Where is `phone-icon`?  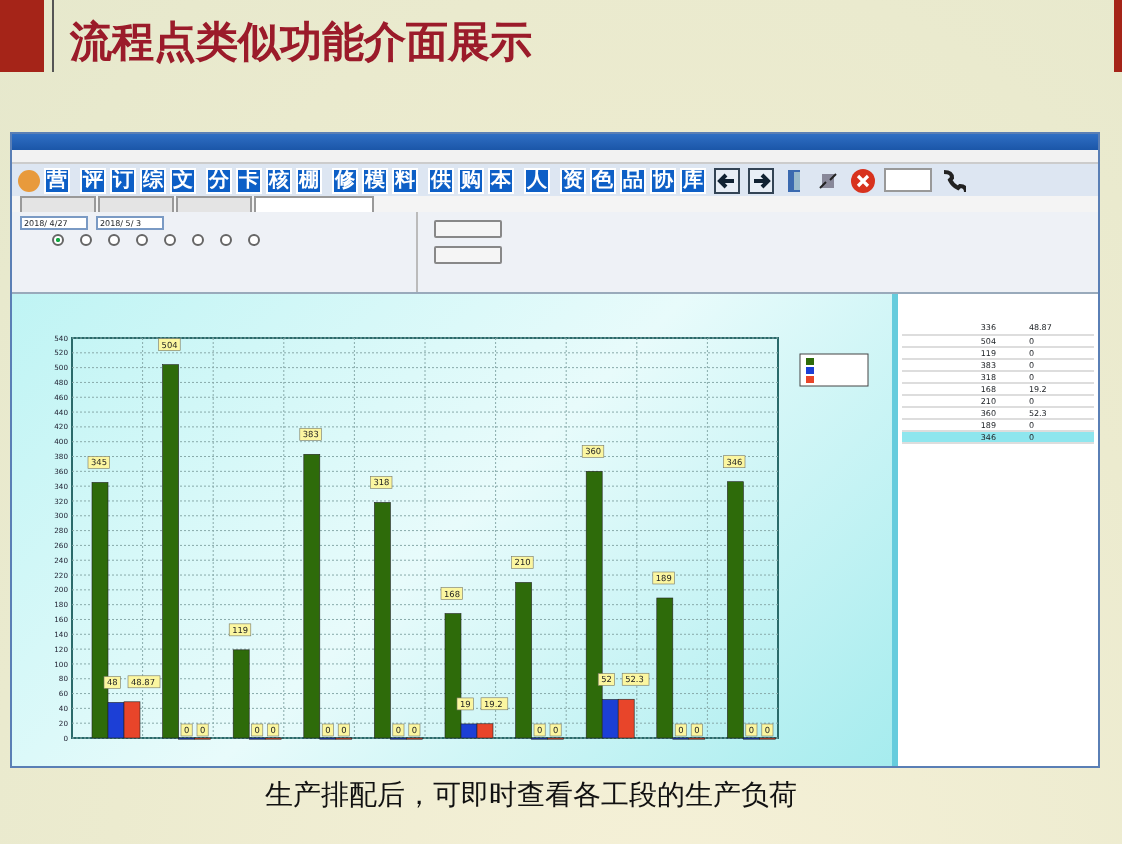 phone-icon is located at coordinates (953, 180).